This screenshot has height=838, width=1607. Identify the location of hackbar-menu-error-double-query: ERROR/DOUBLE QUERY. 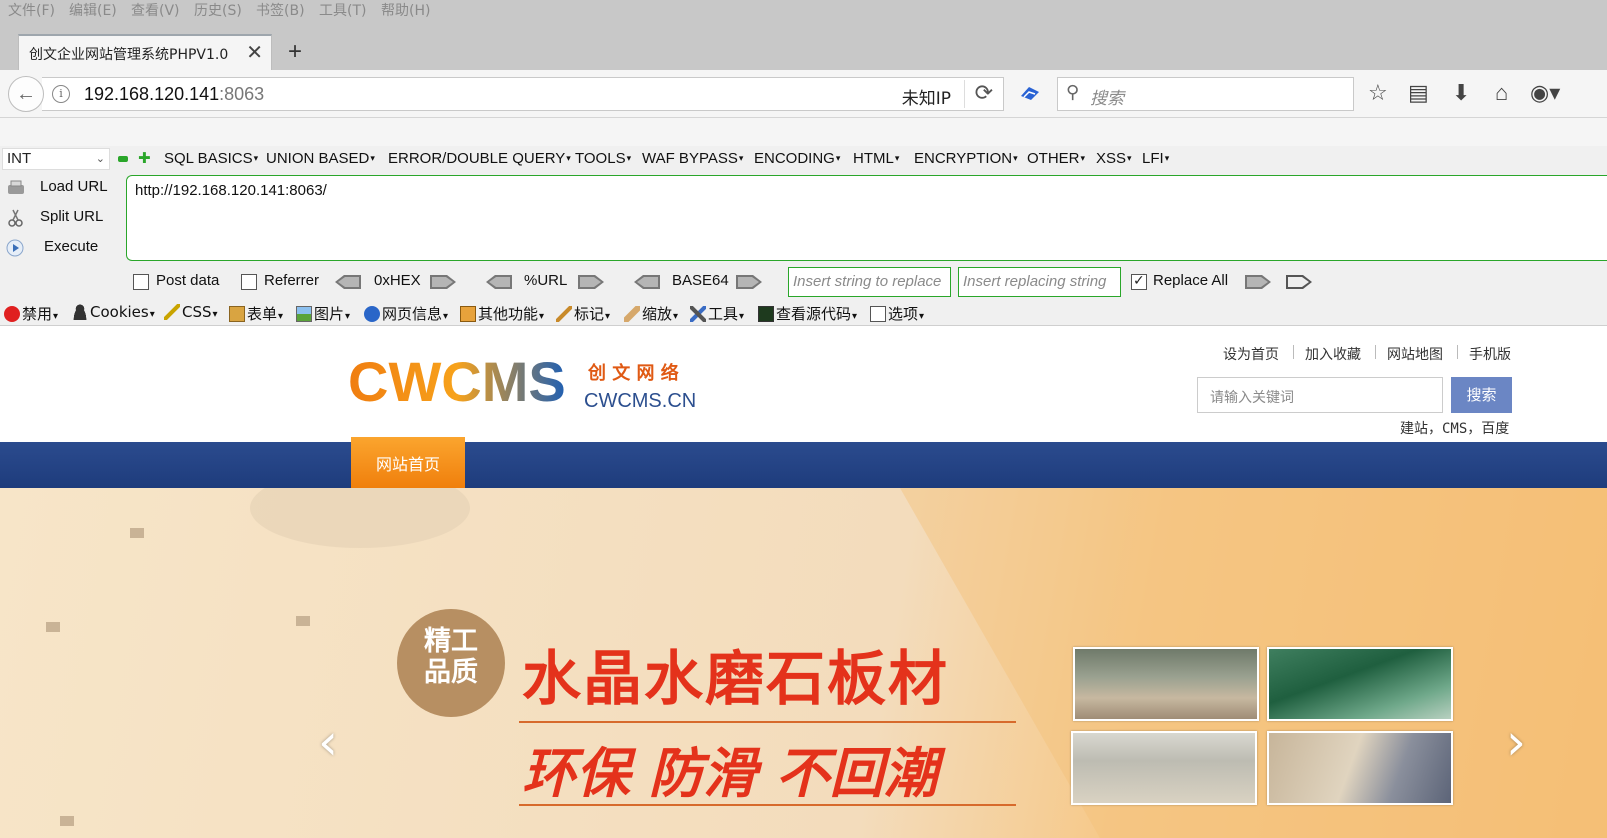
(479, 158).